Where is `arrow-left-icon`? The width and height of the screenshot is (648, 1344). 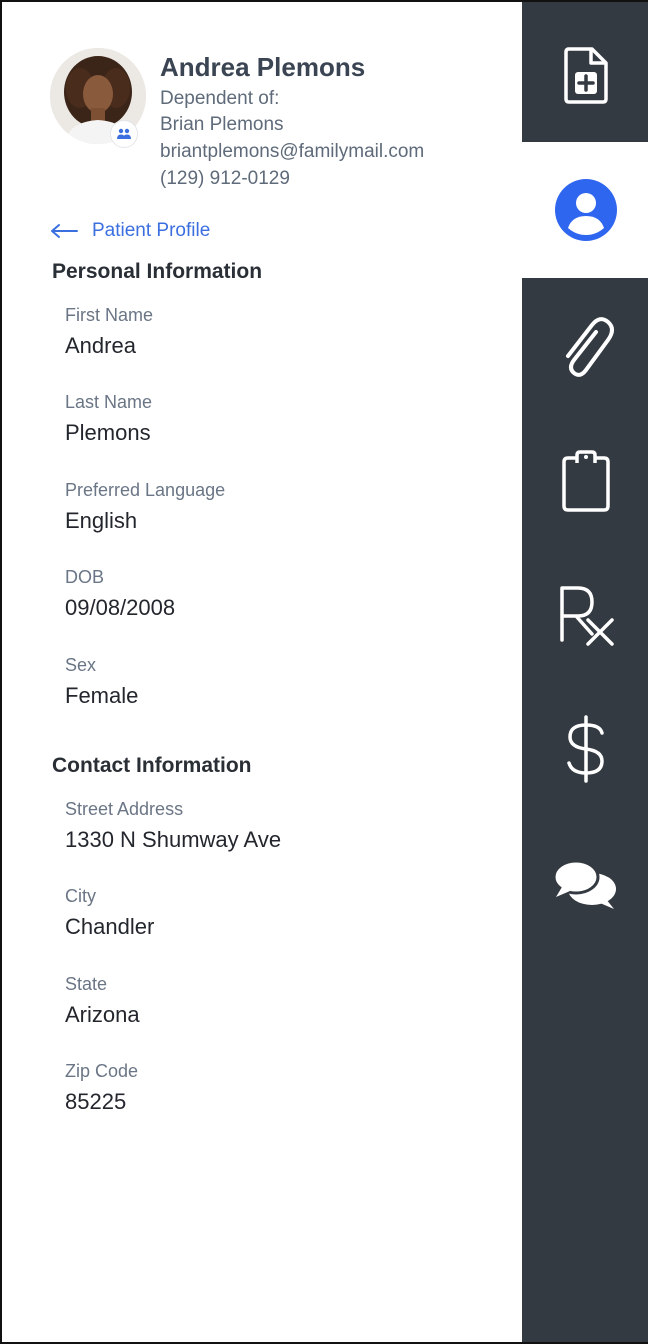
arrow-left-icon is located at coordinates (64, 231).